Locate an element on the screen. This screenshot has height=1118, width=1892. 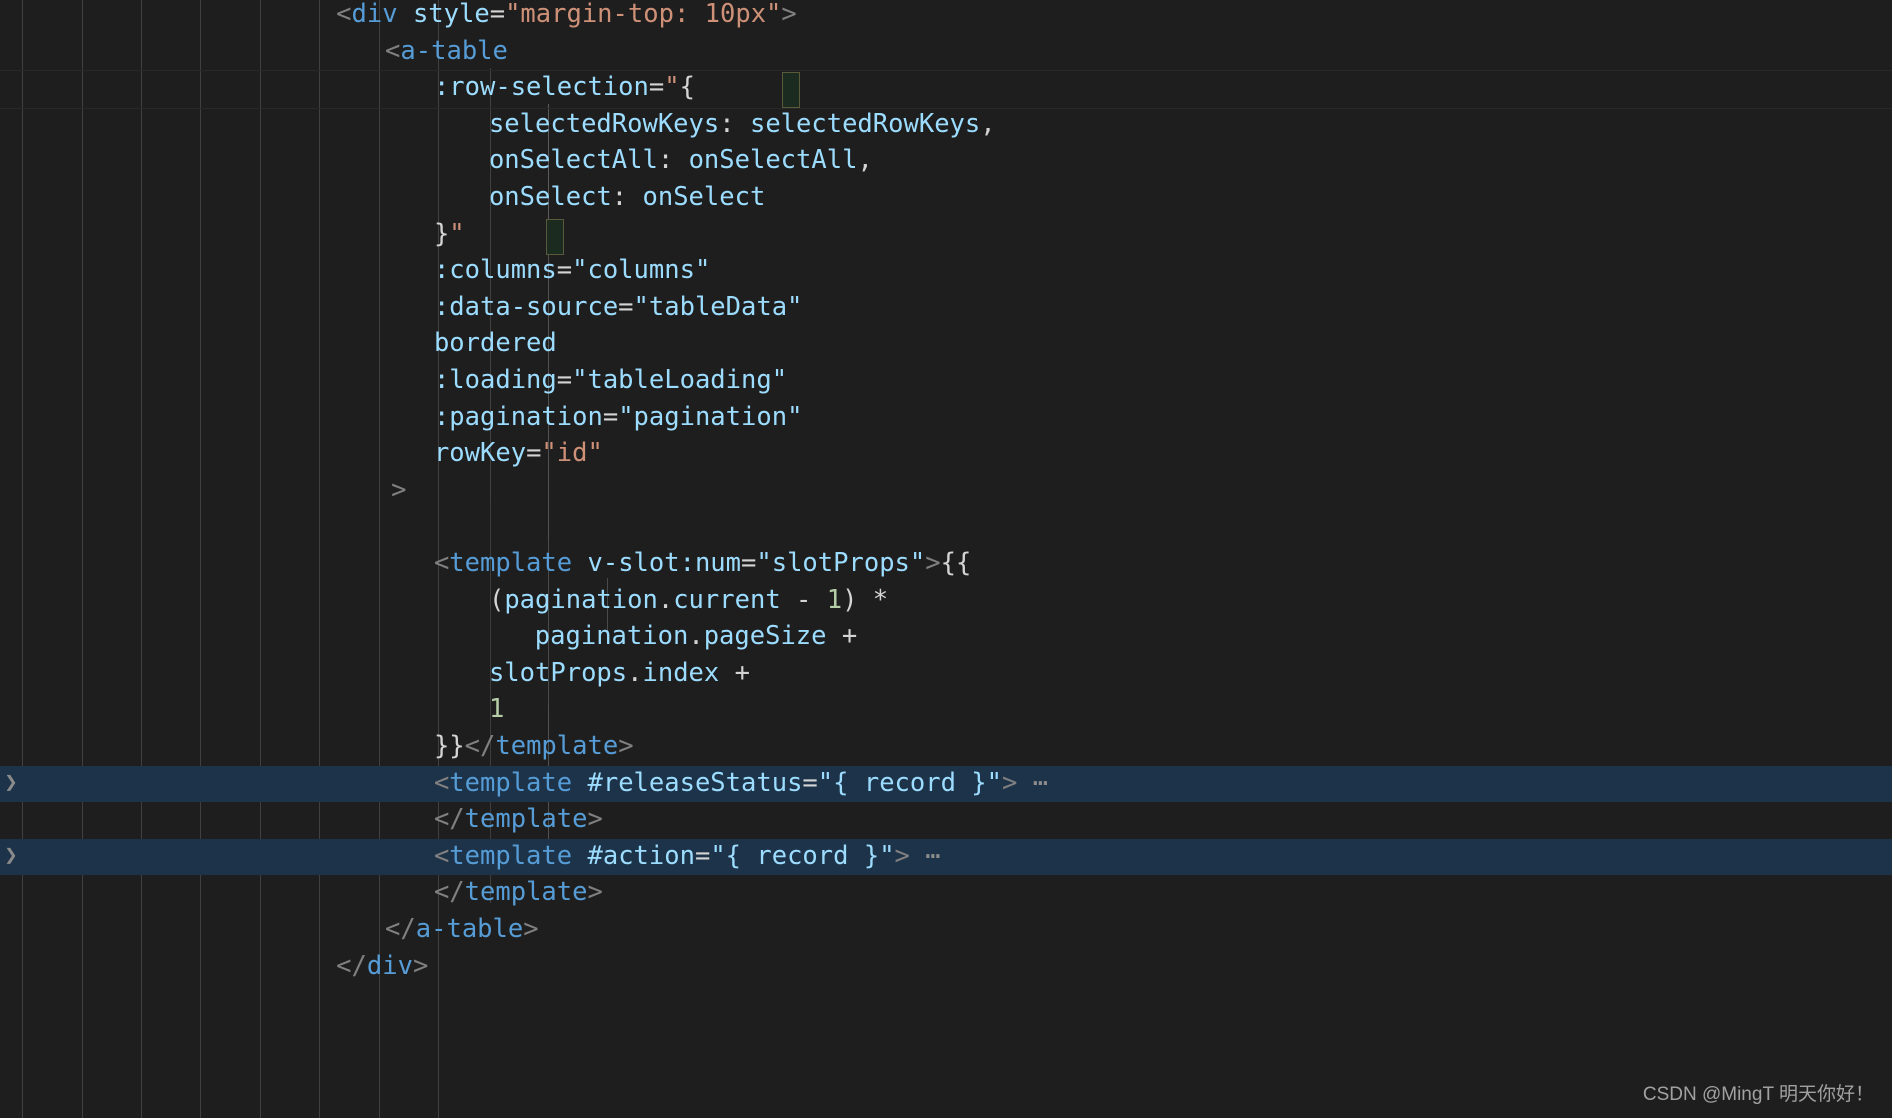
code-token: pageSize is located at coordinates (765, 636).